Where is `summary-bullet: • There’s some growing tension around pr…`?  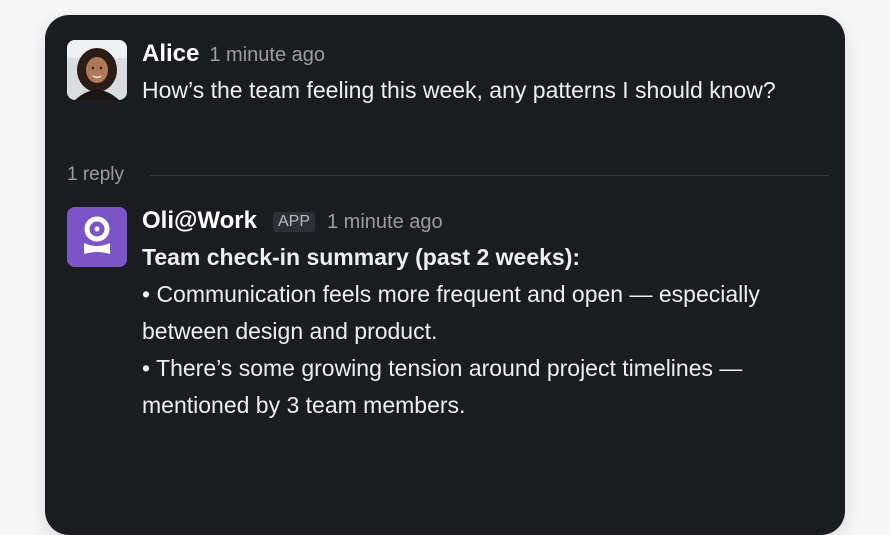
summary-bullet: • There’s some growing tension around pr… is located at coordinates (442, 386).